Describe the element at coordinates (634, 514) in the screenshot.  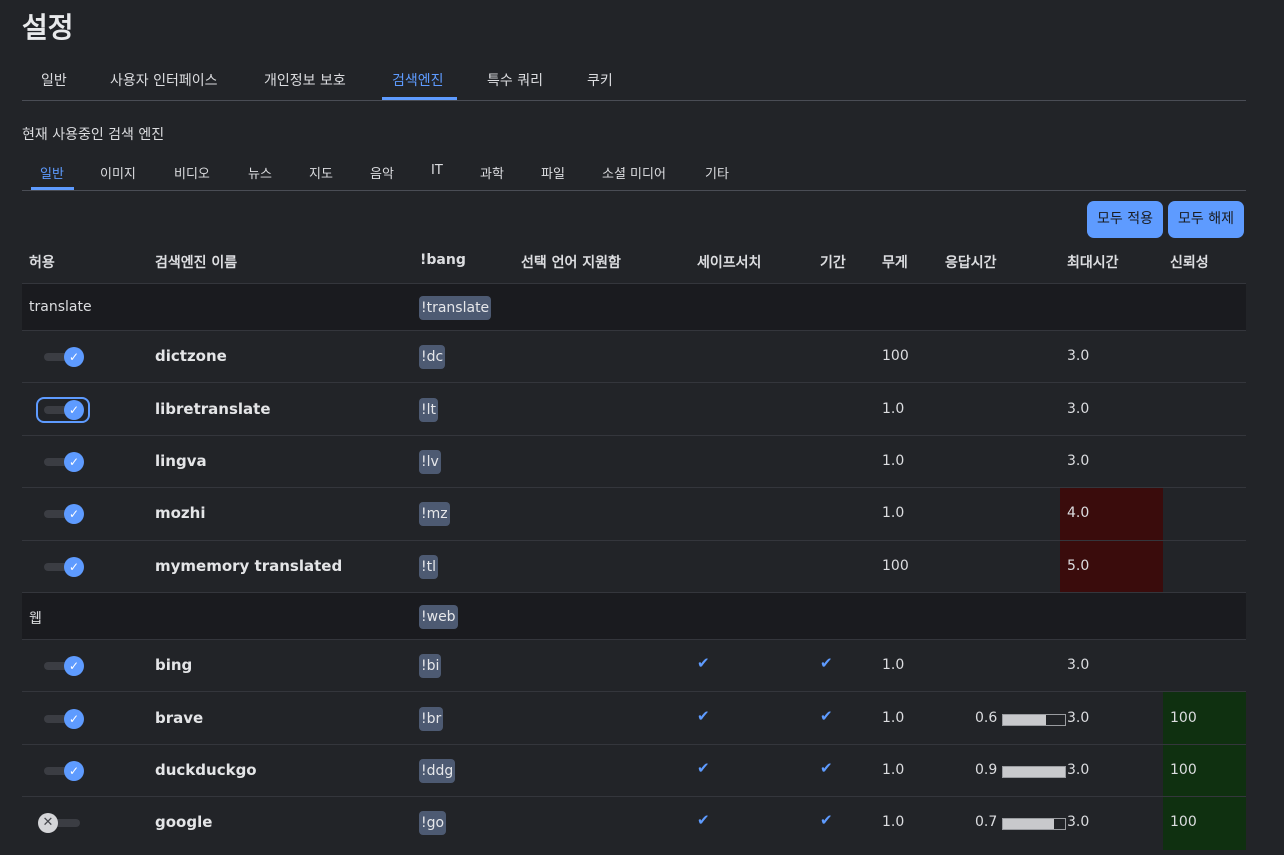
I see `table-row: ✓ mozhi !mz 1.0 4.0` at that location.